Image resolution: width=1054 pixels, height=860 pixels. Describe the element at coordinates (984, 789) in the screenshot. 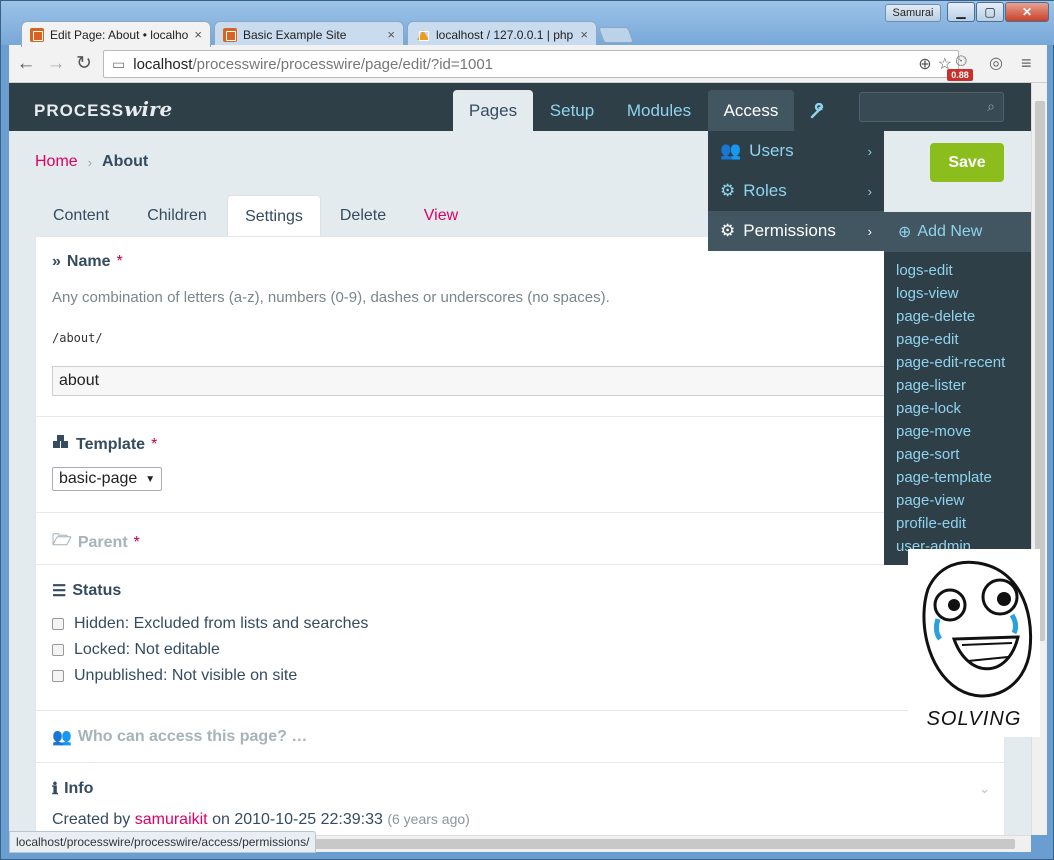

I see `chevron-down-icon: ⌄` at that location.